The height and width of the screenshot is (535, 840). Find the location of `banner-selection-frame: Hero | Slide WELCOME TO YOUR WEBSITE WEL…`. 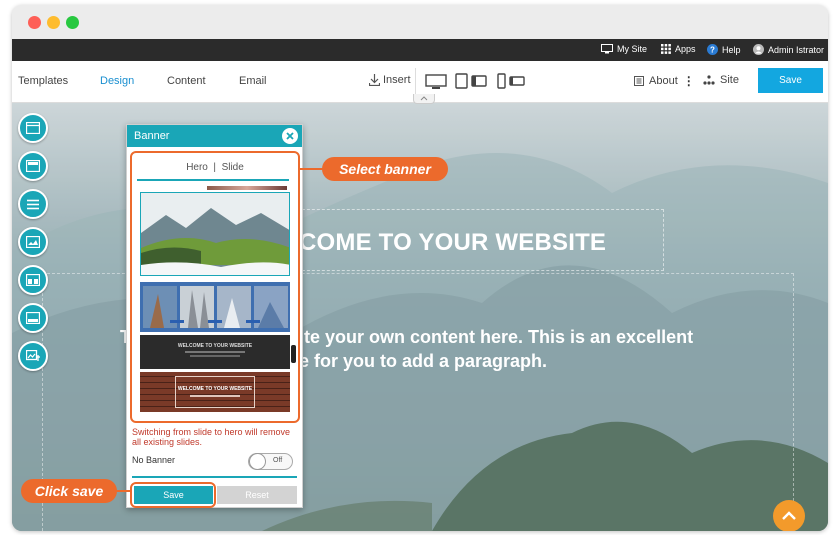

banner-selection-frame: Hero | Slide WELCOME TO YOUR WEBSITE WEL… is located at coordinates (215, 287).